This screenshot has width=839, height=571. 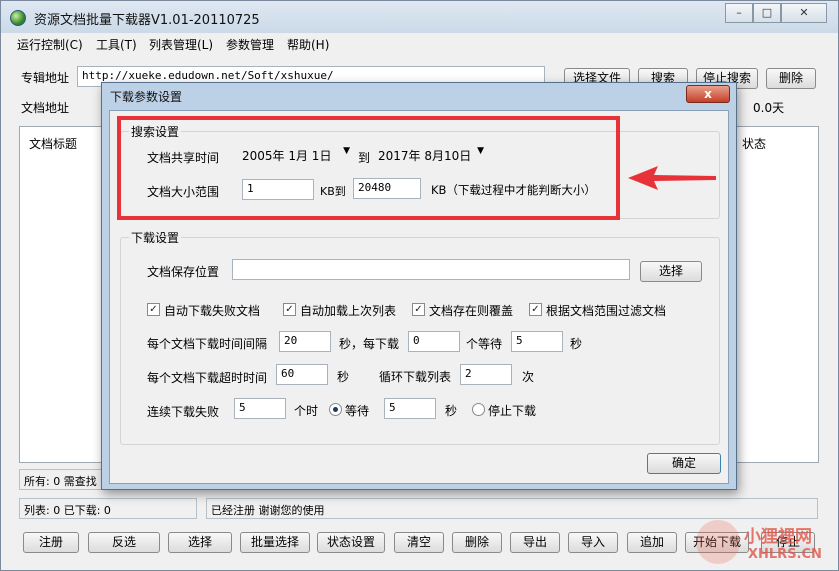 What do you see at coordinates (477, 542) in the screenshot?
I see `delete-list-button: 删除` at bounding box center [477, 542].